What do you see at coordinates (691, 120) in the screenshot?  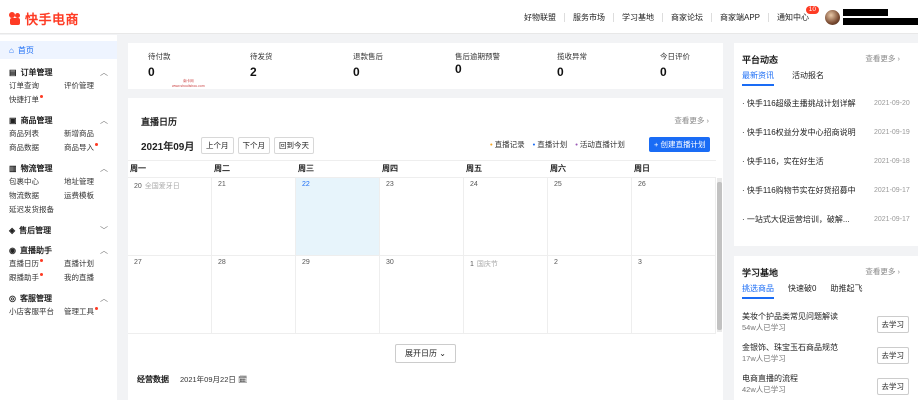 I see `calendar-more-link: 查看更多 ›` at bounding box center [691, 120].